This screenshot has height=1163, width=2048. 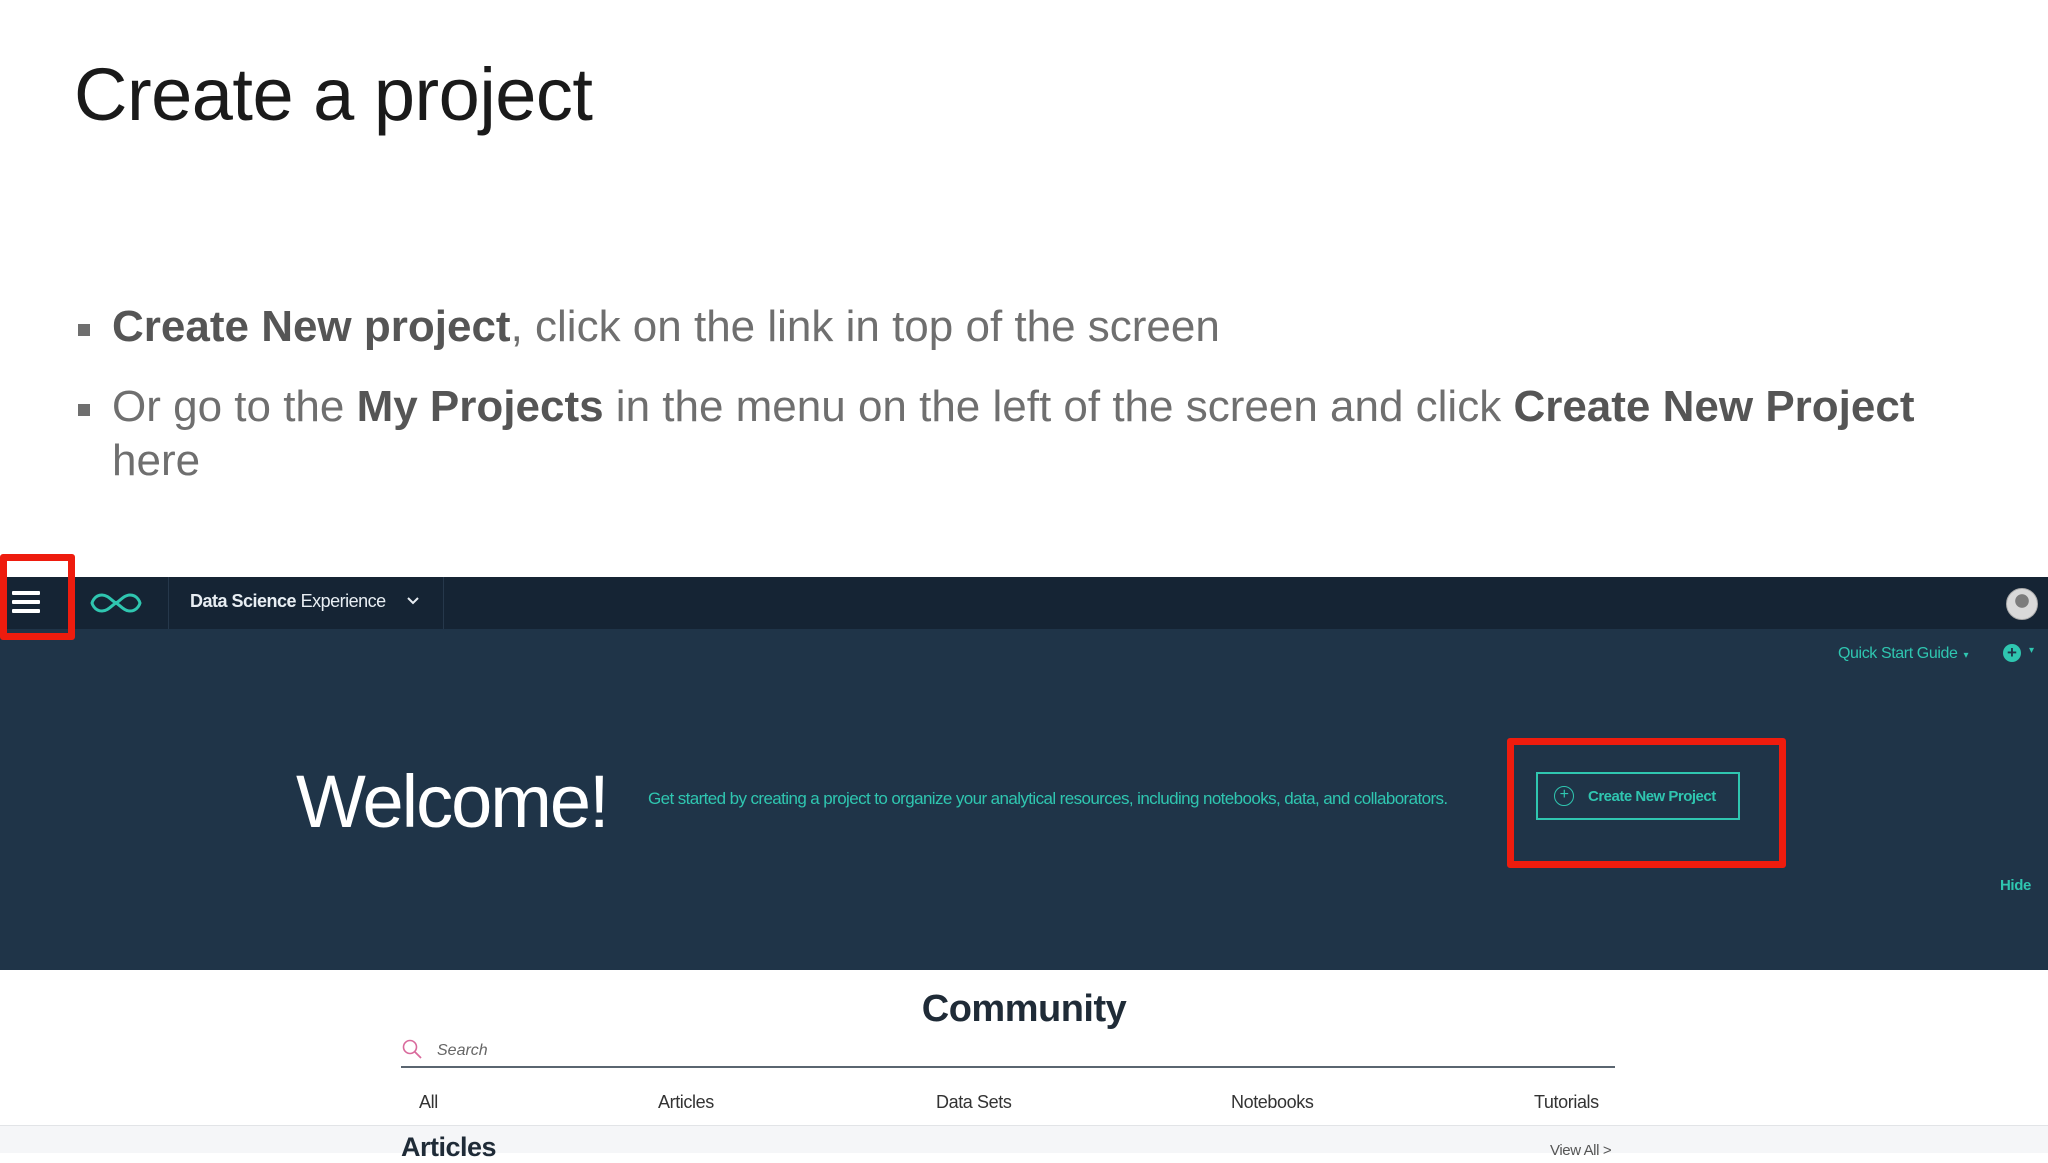 What do you see at coordinates (1024, 1139) in the screenshot?
I see `articles-band` at bounding box center [1024, 1139].